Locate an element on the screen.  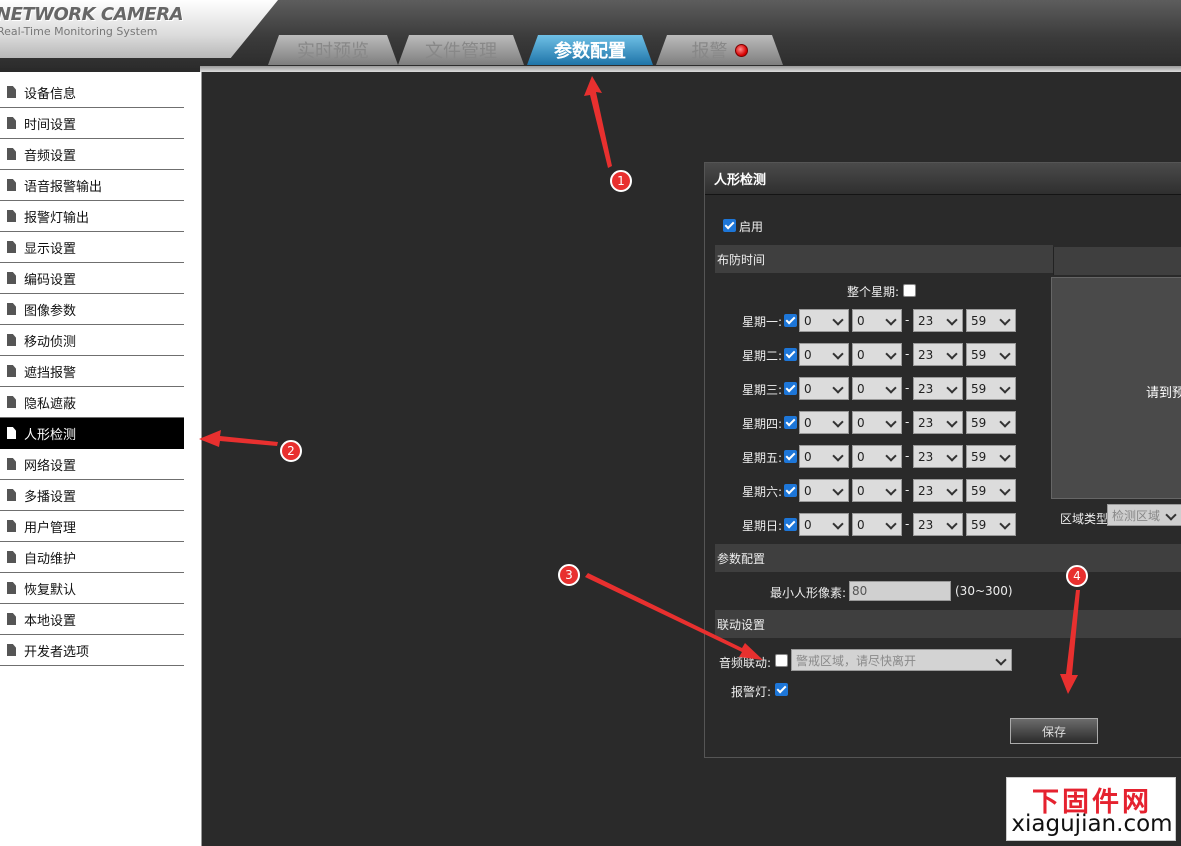
sidebar-item-label: 多播设置 is located at coordinates (50, 497).